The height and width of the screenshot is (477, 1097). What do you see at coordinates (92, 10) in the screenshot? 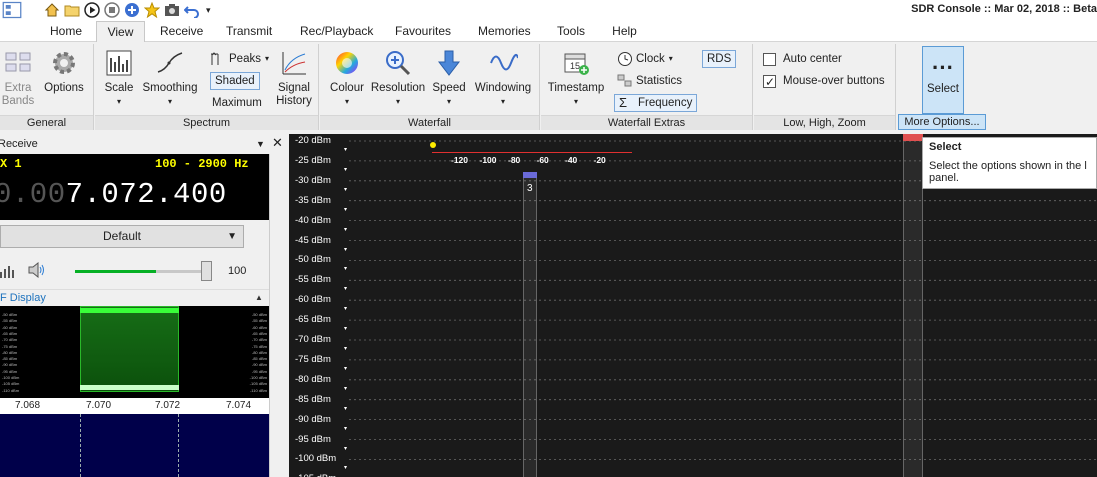
I see `play-icon` at bounding box center [92, 10].